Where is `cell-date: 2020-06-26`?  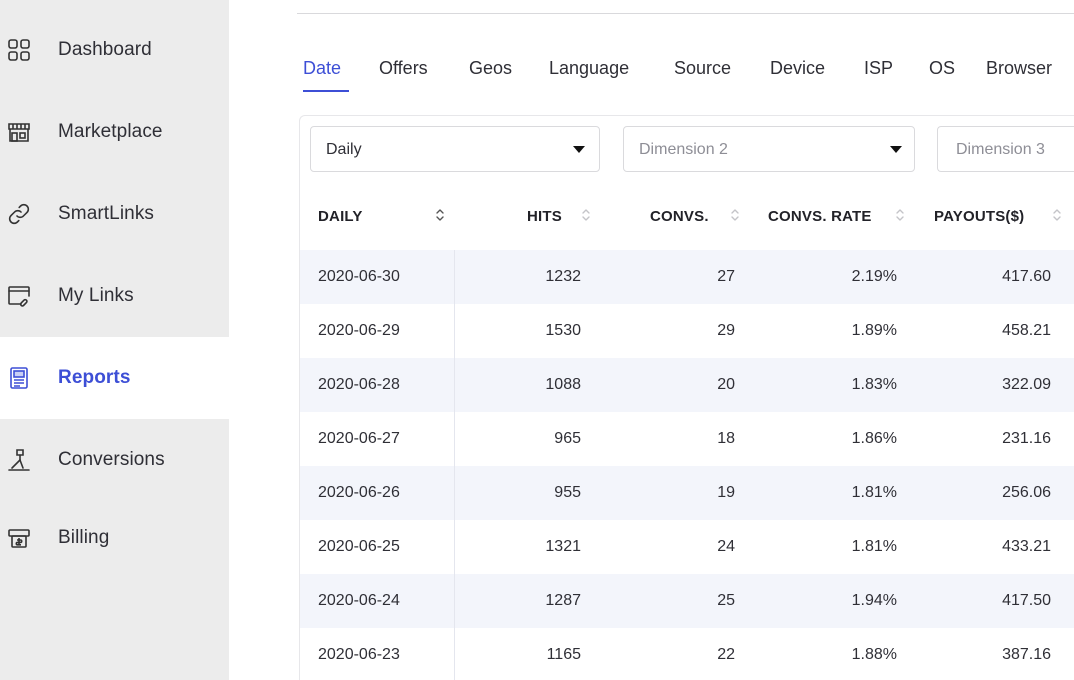 cell-date: 2020-06-26 is located at coordinates (359, 492).